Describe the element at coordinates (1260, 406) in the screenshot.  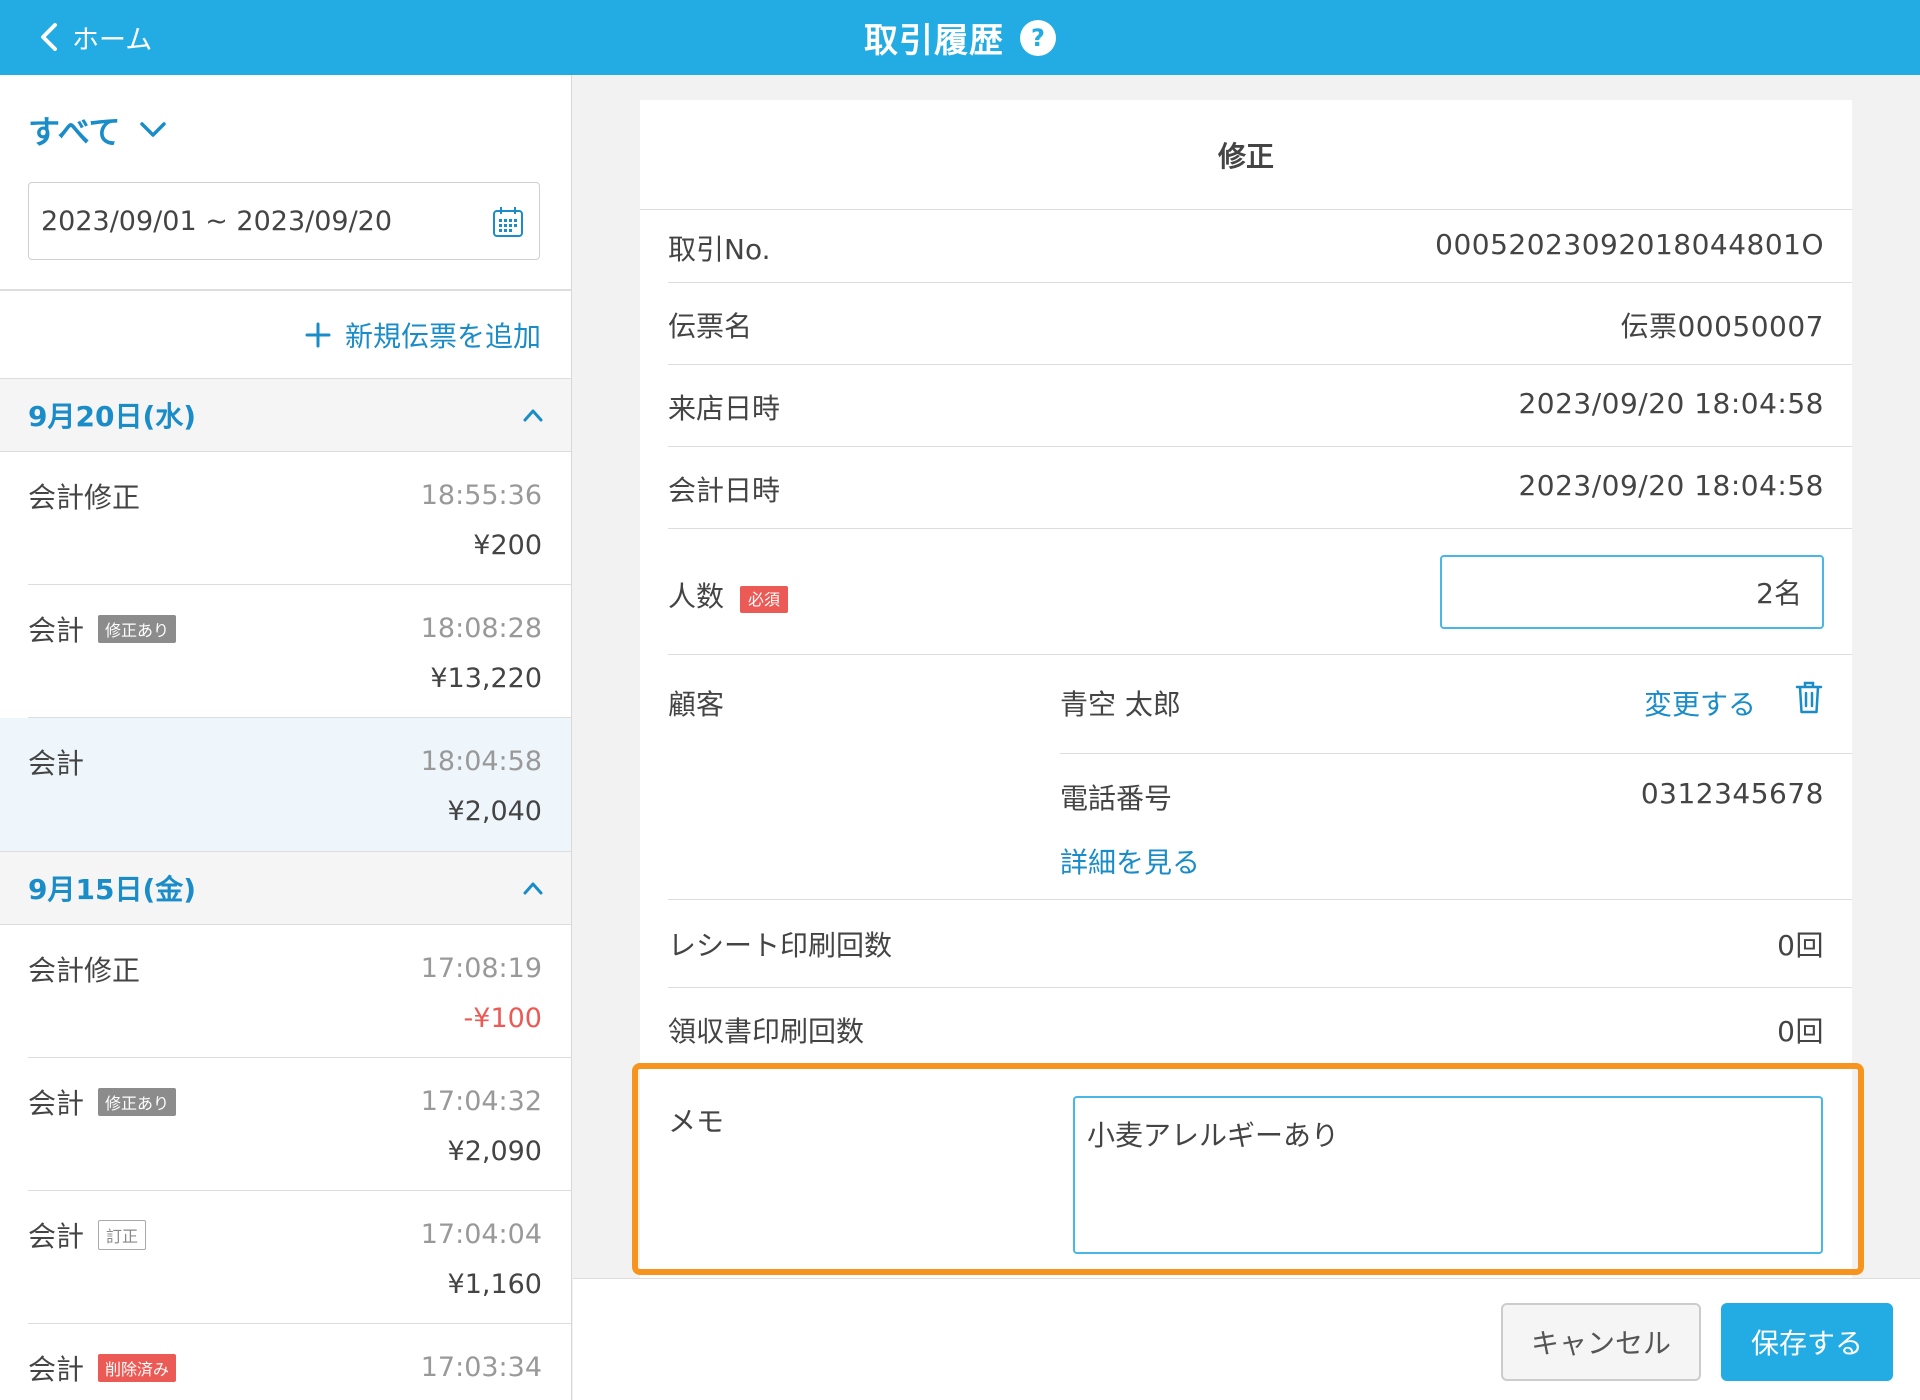
I see `row-visit-datetime: 来店日時 2023/09/20 18:04:58` at that location.